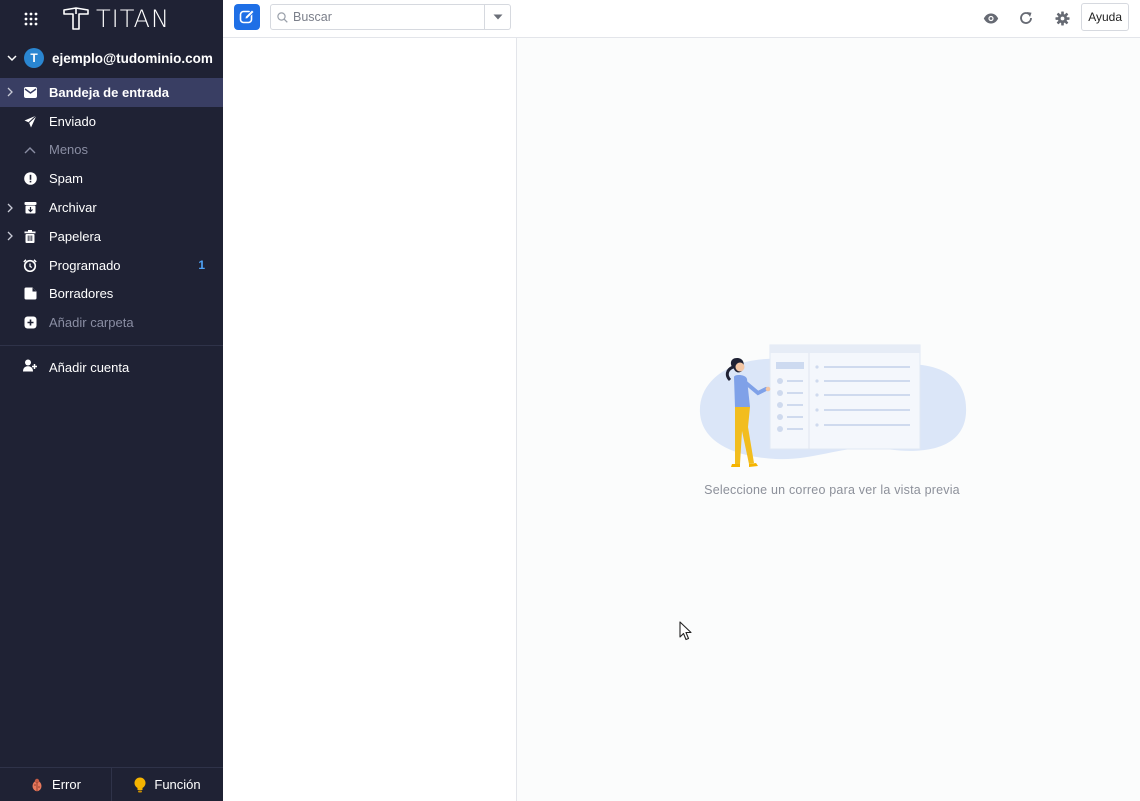  Describe the element at coordinates (30, 265) in the screenshot. I see `scheduled-icon` at that location.